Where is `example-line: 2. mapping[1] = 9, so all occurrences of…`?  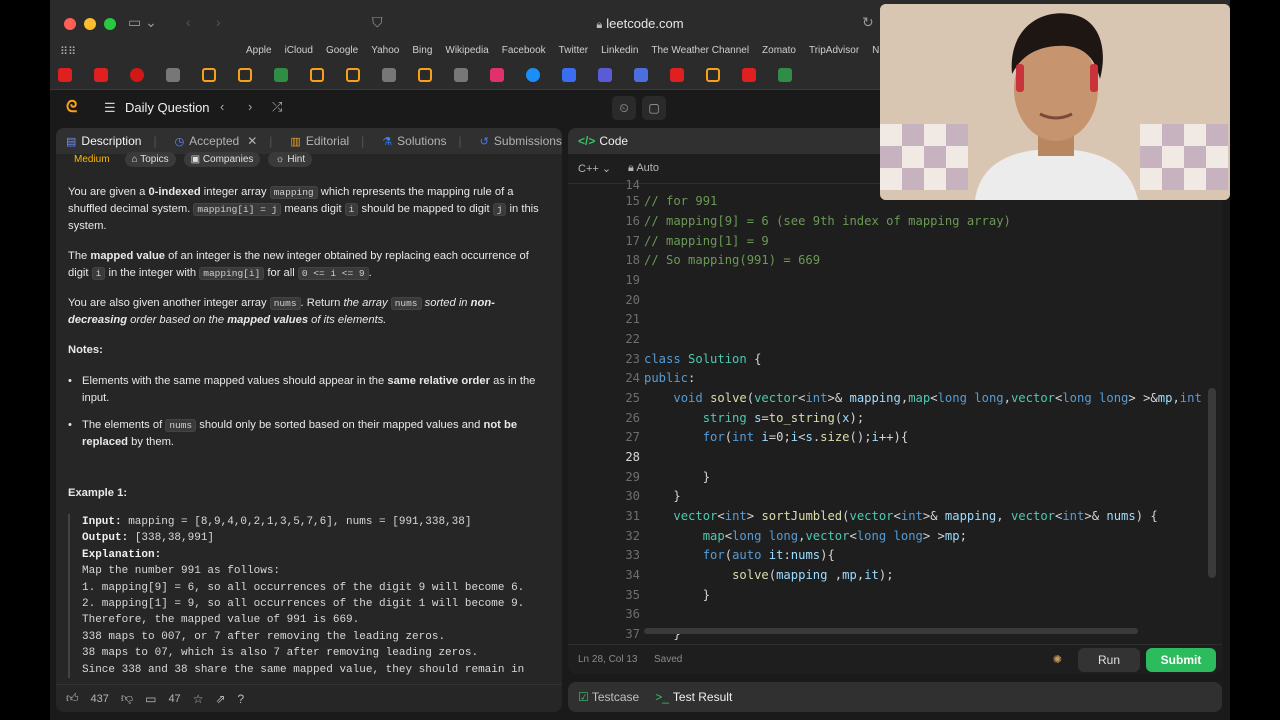
example-line: 2. mapping[1] = 9, so all occurrences of… is located at coordinates (303, 604).